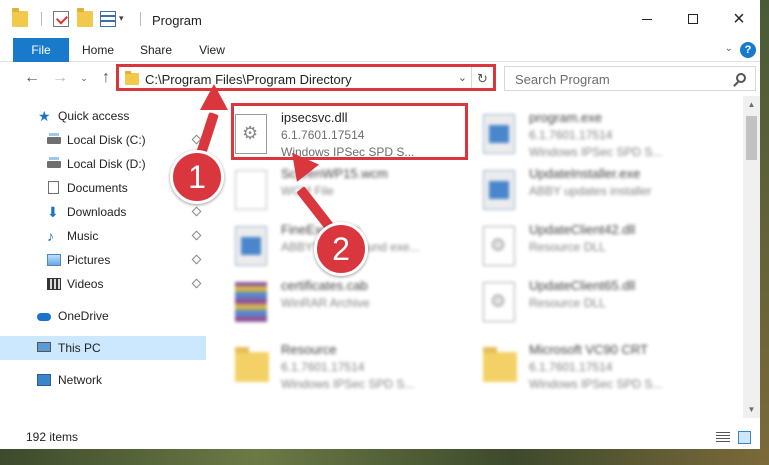 Image resolution: width=769 pixels, height=465 pixels. I want to click on music-icon: ♪, so click(50, 236).